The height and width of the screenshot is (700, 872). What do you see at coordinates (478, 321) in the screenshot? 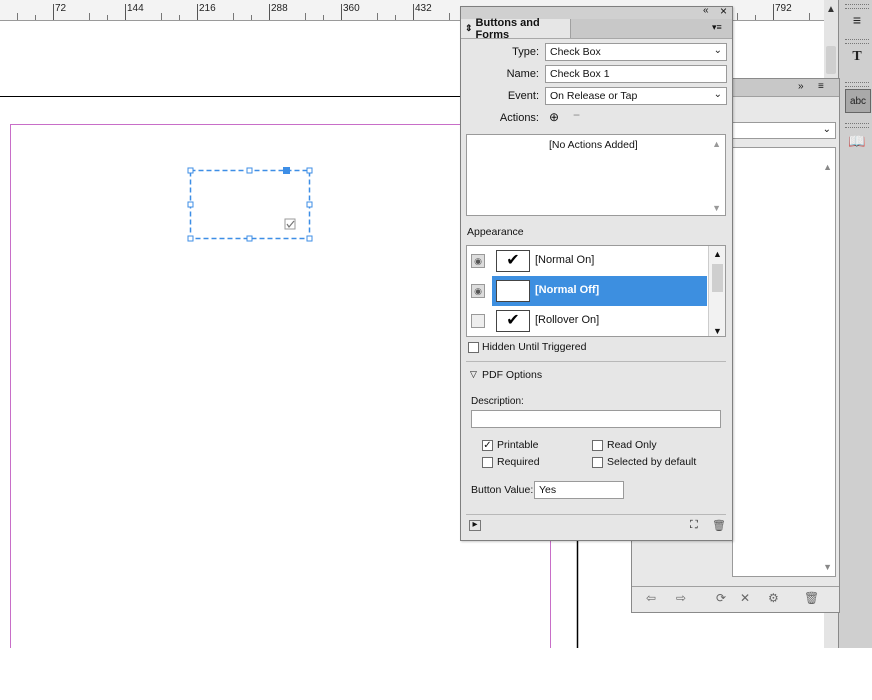
I see `eye-off-icon` at bounding box center [478, 321].